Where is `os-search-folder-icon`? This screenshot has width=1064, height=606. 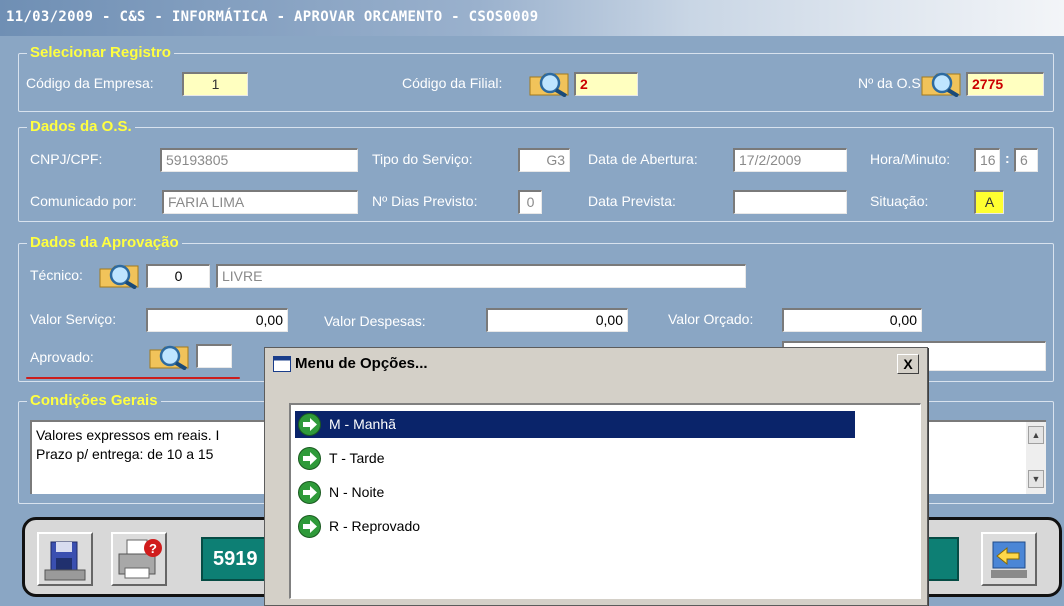
os-search-folder-icon is located at coordinates (943, 83).